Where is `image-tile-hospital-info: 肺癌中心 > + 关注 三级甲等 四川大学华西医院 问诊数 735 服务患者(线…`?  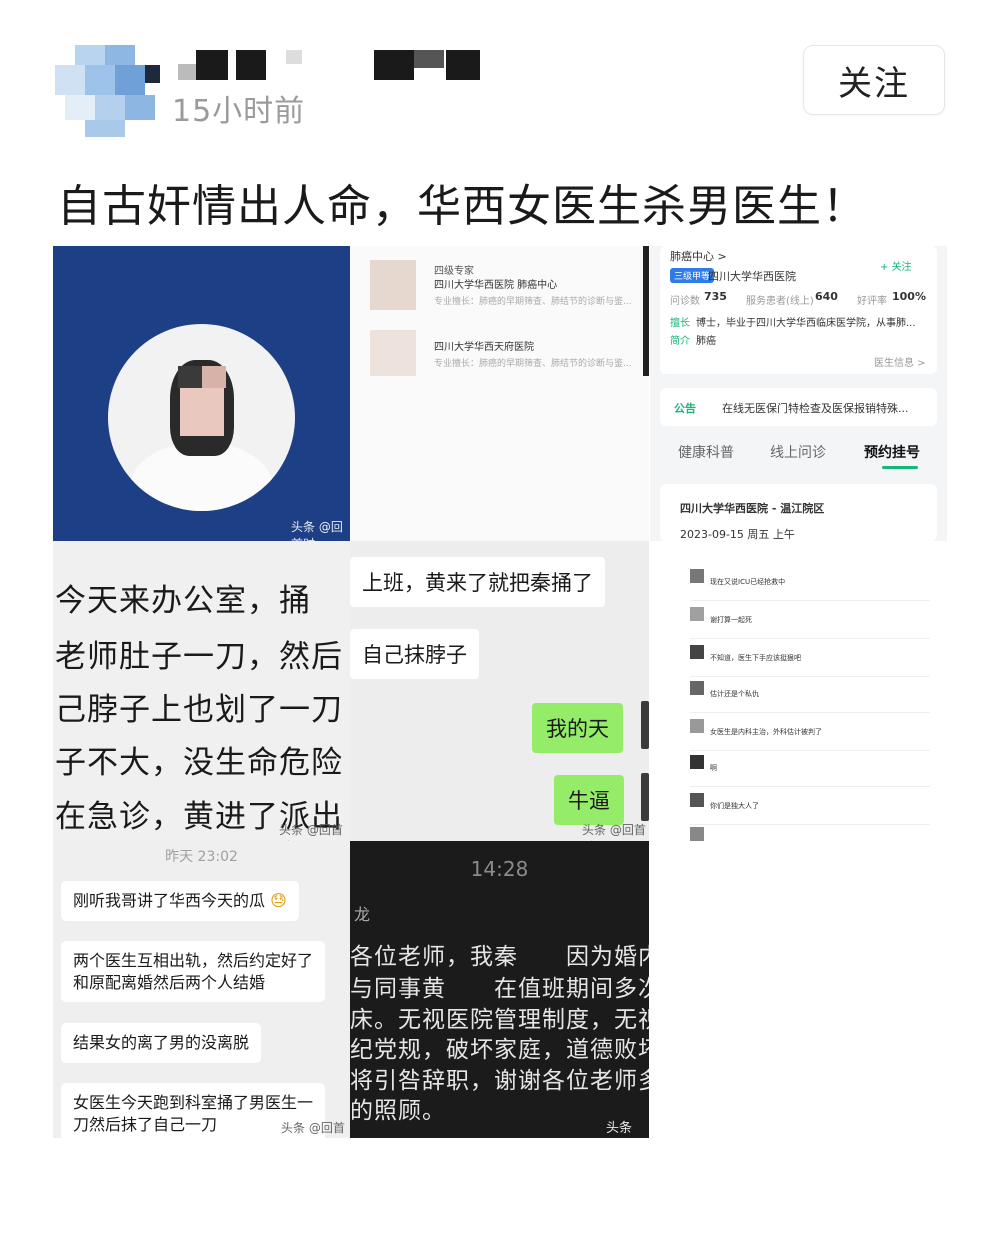
image-tile-hospital-info: 肺癌中心 > + 关注 三级甲等 四川大学华西医院 问诊数 735 服务患者(线… is located at coordinates (798, 393).